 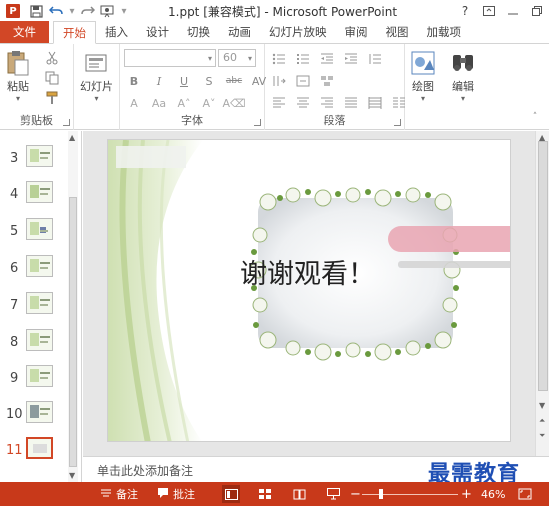 What do you see at coordinates (30, 450) in the screenshot?
I see `slide-thumbnail-active: 11` at bounding box center [30, 450].